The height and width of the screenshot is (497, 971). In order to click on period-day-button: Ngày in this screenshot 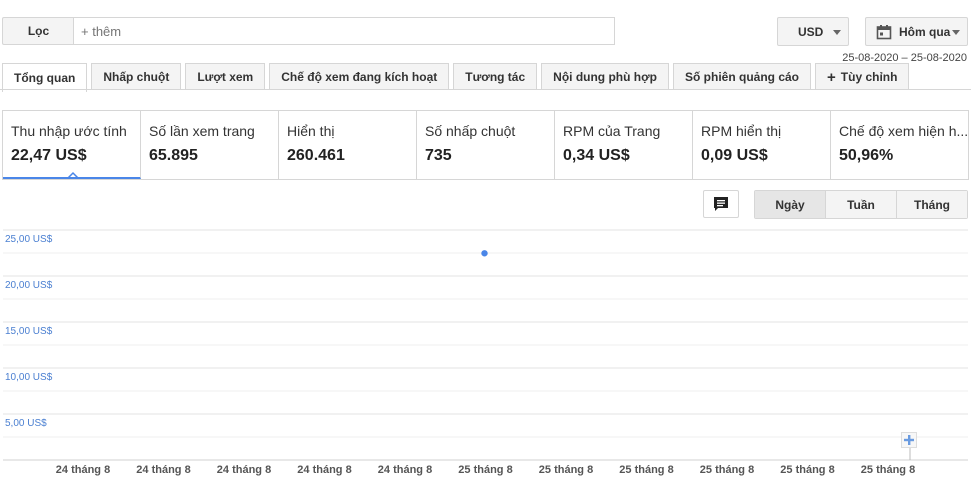, I will do `click(790, 204)`.